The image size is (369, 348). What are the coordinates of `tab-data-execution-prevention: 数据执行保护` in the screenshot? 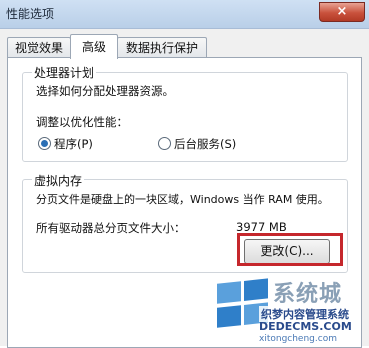 It's located at (162, 47).